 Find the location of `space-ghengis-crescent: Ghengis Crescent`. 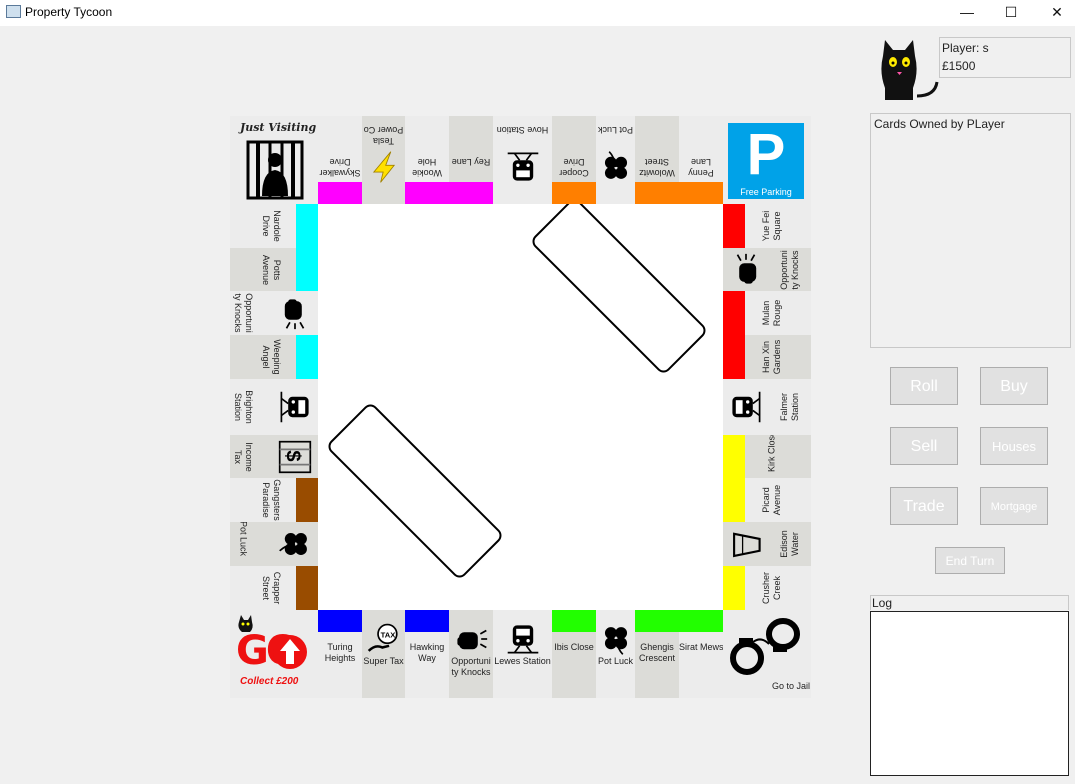

space-ghengis-crescent: Ghengis Crescent is located at coordinates (657, 654).